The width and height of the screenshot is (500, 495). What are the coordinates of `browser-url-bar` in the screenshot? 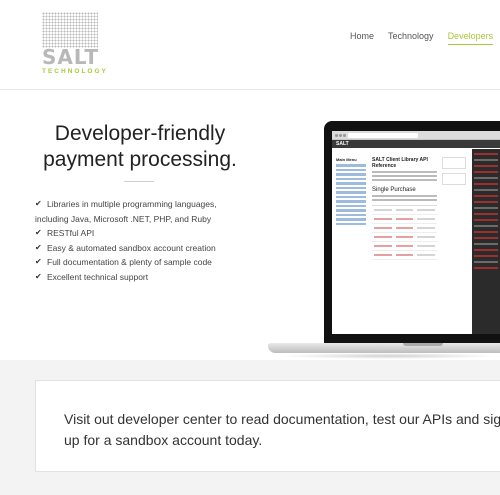 It's located at (383, 135).